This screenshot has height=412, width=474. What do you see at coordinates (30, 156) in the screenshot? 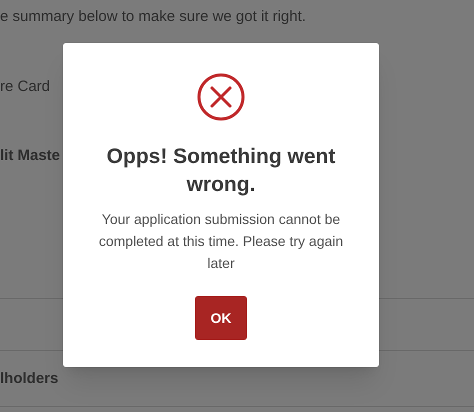
I see `section-heading: lit Maste` at bounding box center [30, 156].